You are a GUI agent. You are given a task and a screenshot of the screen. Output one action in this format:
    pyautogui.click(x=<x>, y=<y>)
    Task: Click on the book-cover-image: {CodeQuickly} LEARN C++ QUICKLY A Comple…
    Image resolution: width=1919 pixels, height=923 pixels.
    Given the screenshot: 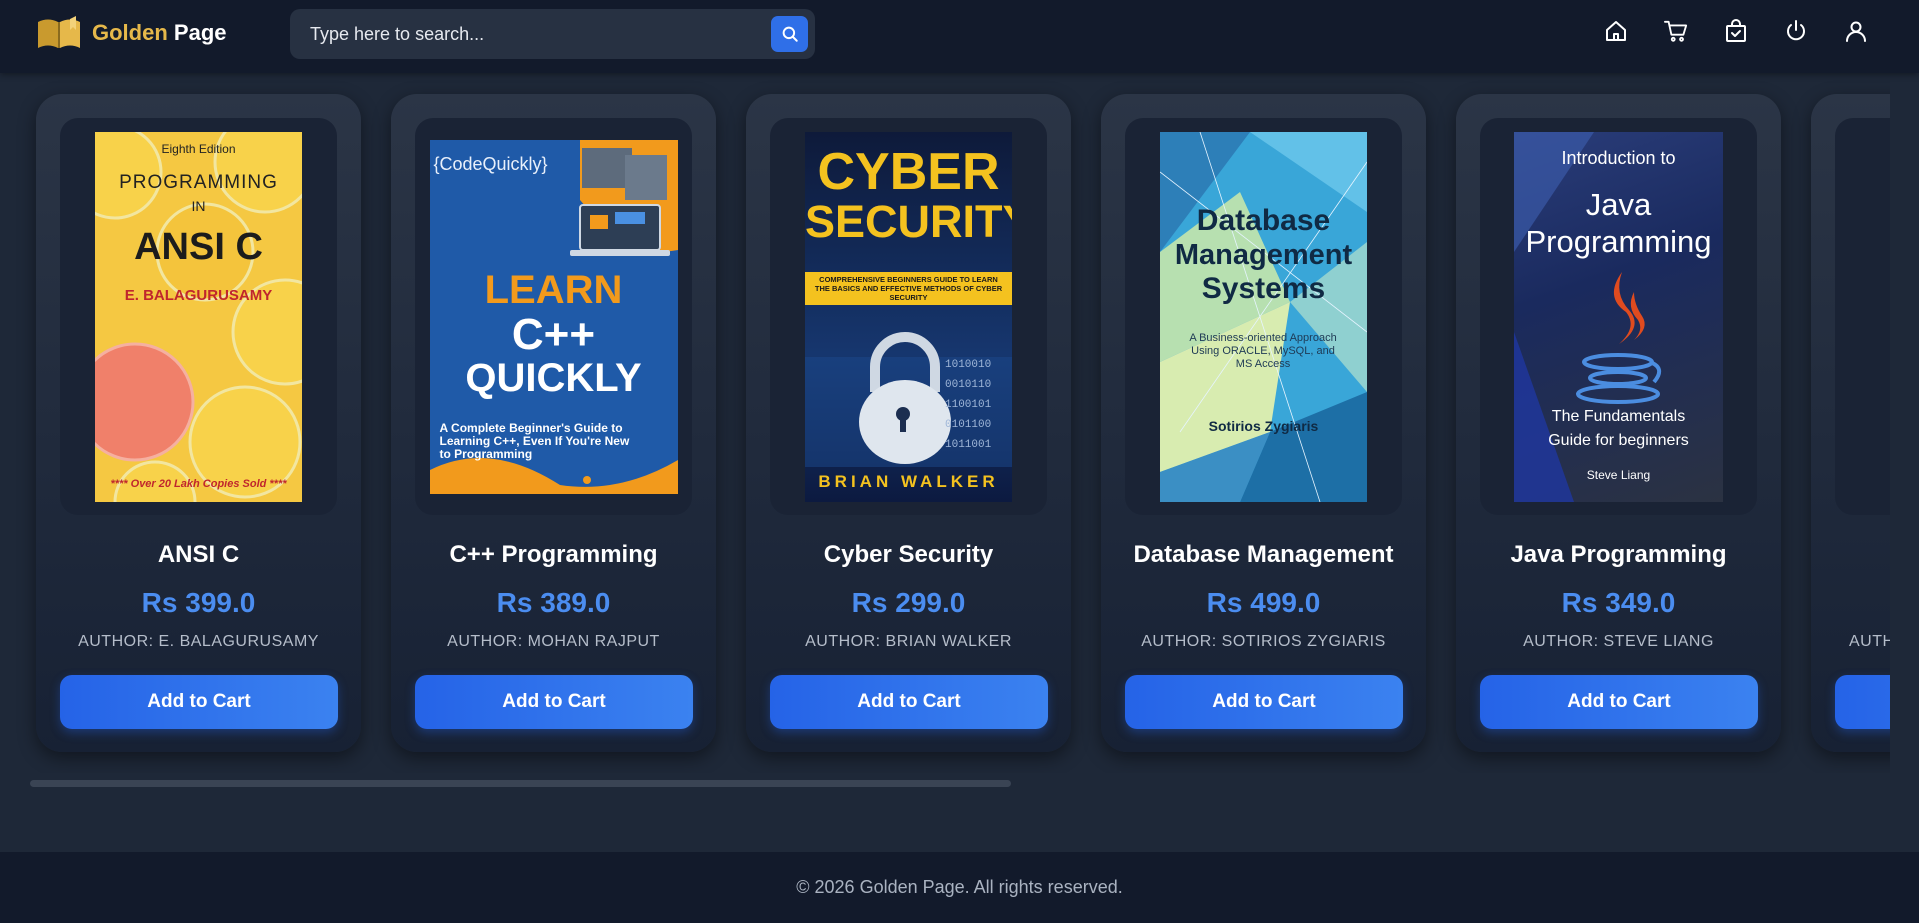 What is the action you would take?
    pyautogui.click(x=553, y=316)
    